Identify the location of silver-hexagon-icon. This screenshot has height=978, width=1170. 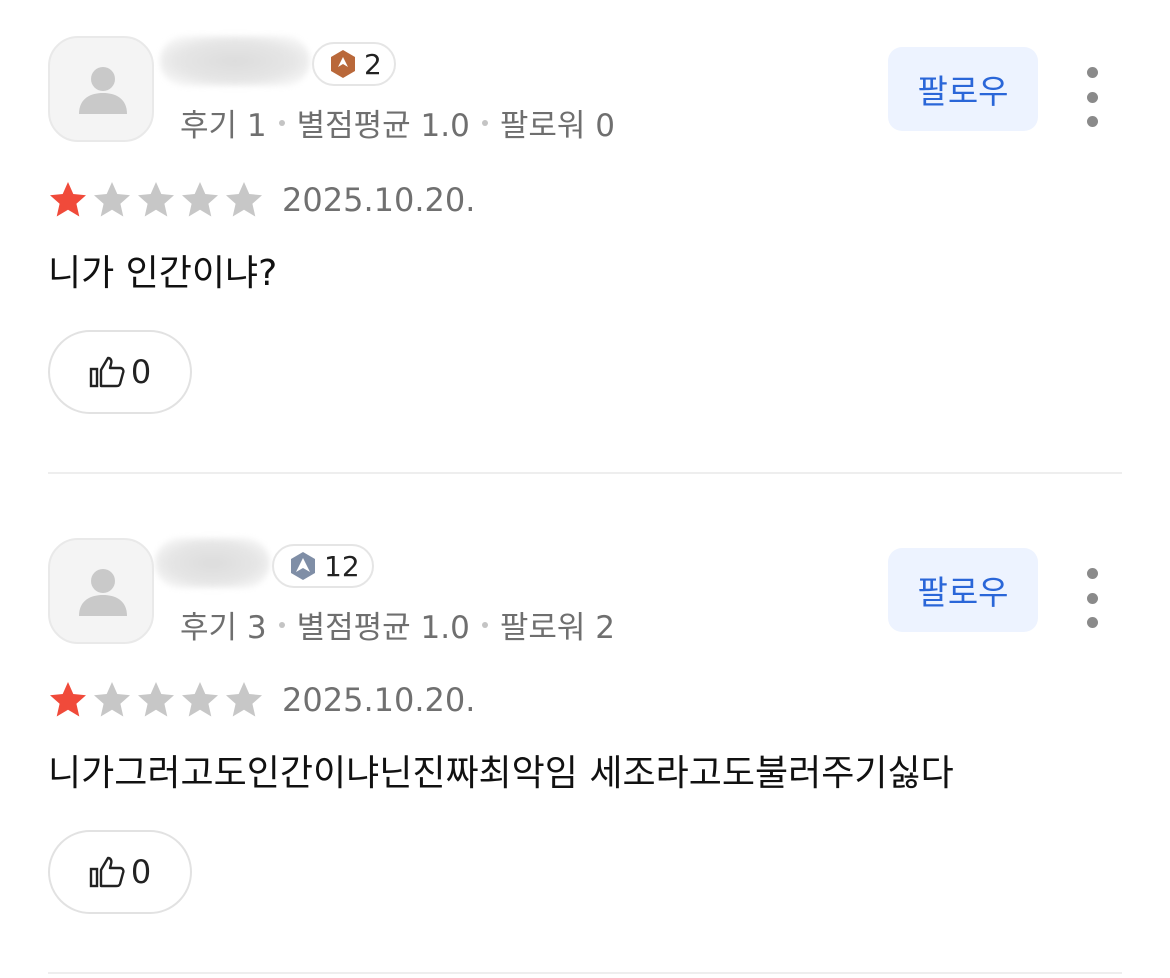
(303, 566).